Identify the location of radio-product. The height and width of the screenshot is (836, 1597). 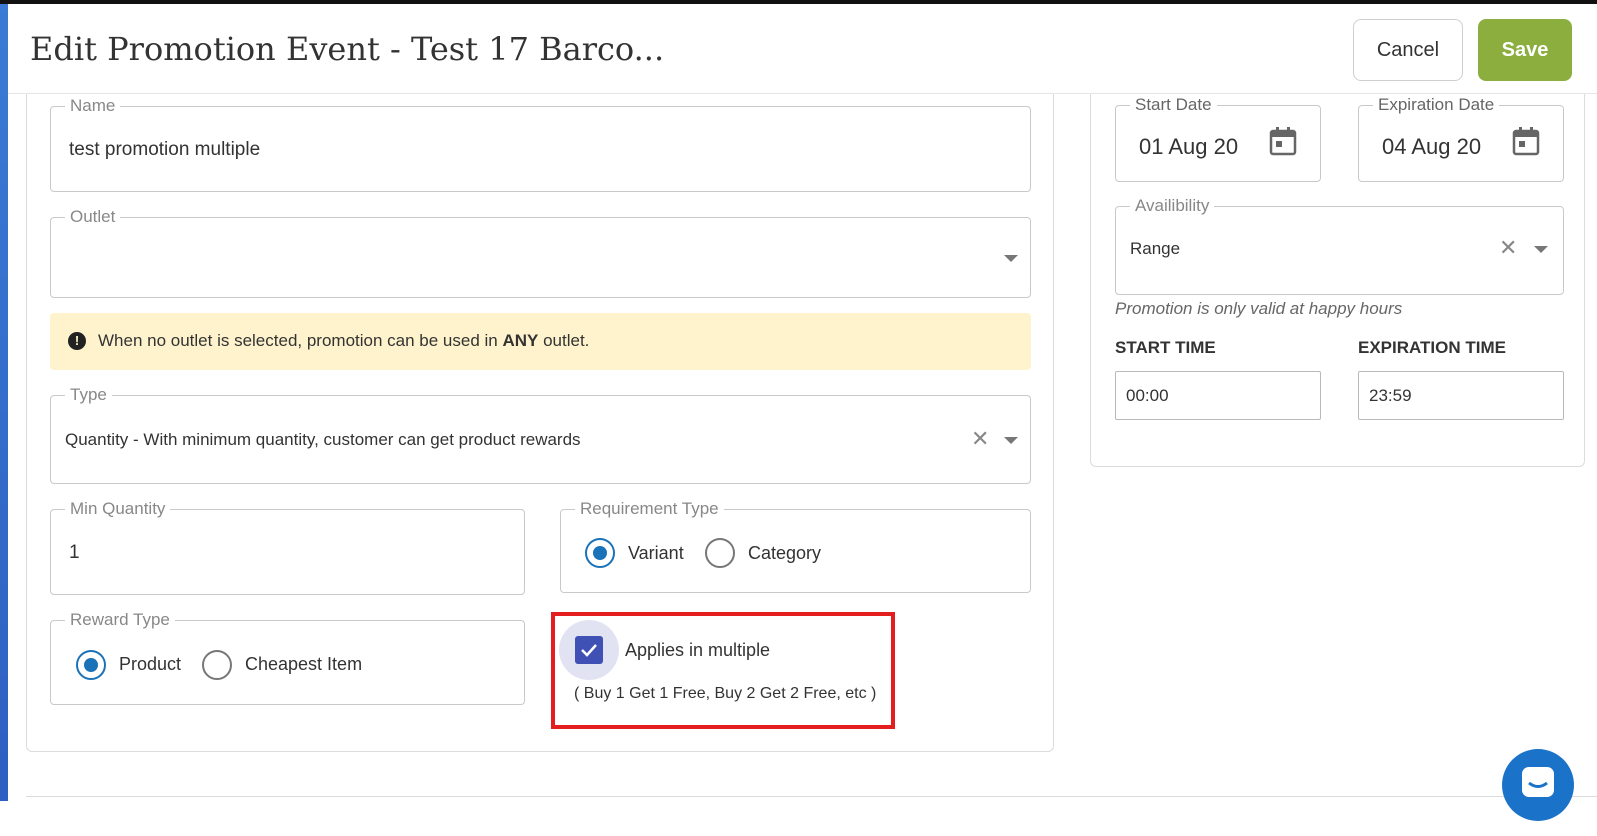
(91, 665).